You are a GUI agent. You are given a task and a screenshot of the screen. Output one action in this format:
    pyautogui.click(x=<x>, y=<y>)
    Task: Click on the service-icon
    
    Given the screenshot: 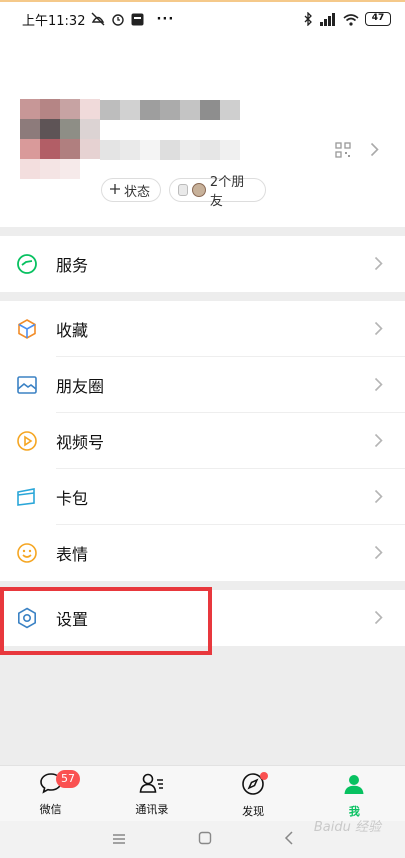 What is the action you would take?
    pyautogui.click(x=27, y=264)
    